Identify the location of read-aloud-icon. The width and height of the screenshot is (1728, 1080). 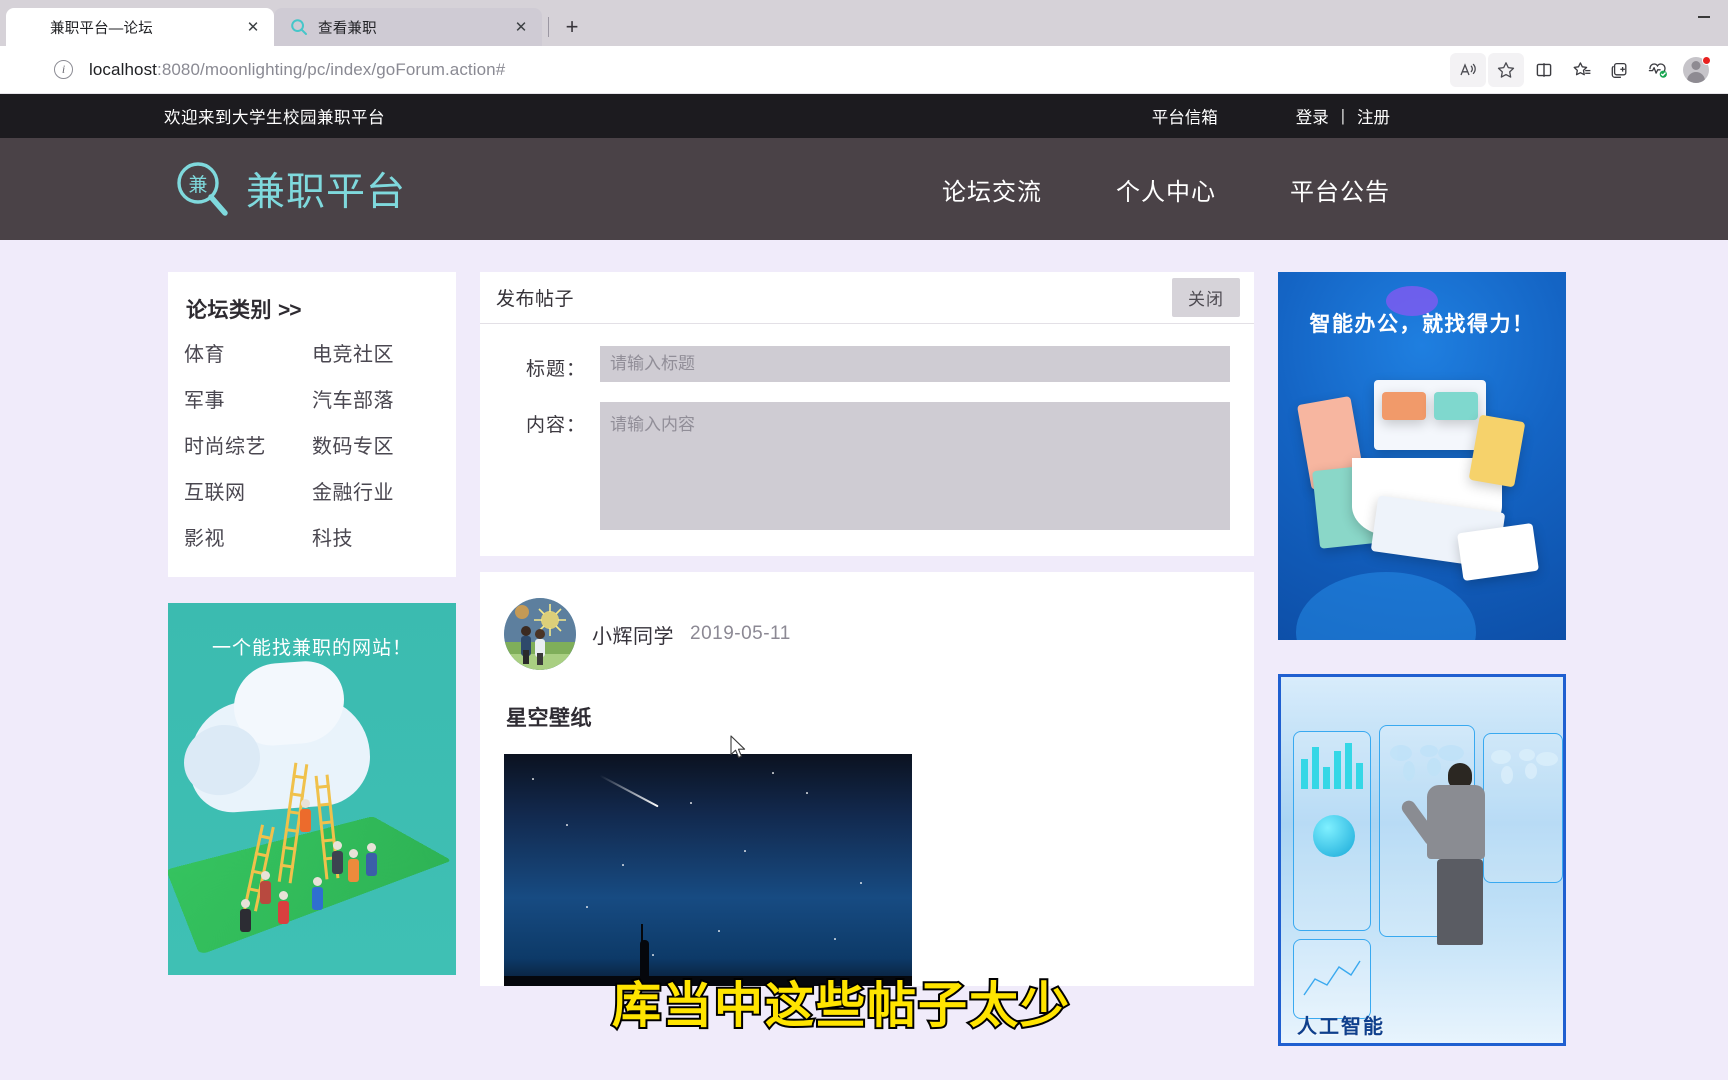
(1468, 69).